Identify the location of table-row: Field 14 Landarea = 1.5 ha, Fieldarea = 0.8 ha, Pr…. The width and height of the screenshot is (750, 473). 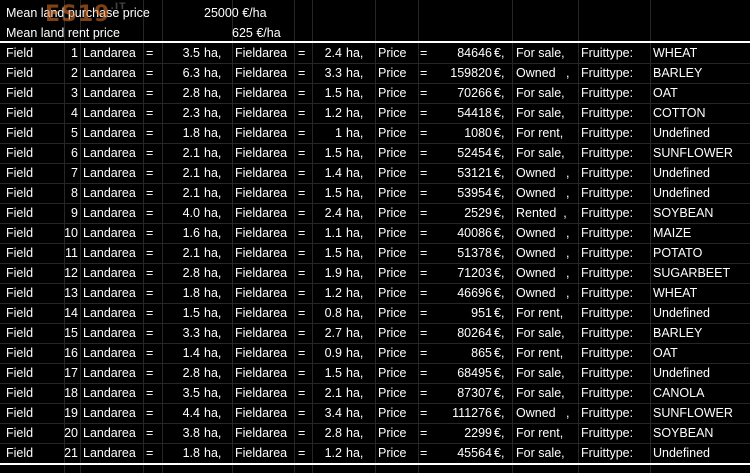
(375, 313).